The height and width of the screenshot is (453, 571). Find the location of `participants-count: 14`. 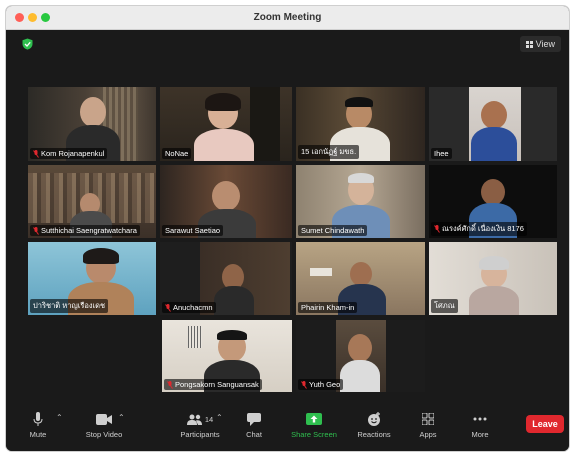

participants-count: 14 is located at coordinates (209, 419).